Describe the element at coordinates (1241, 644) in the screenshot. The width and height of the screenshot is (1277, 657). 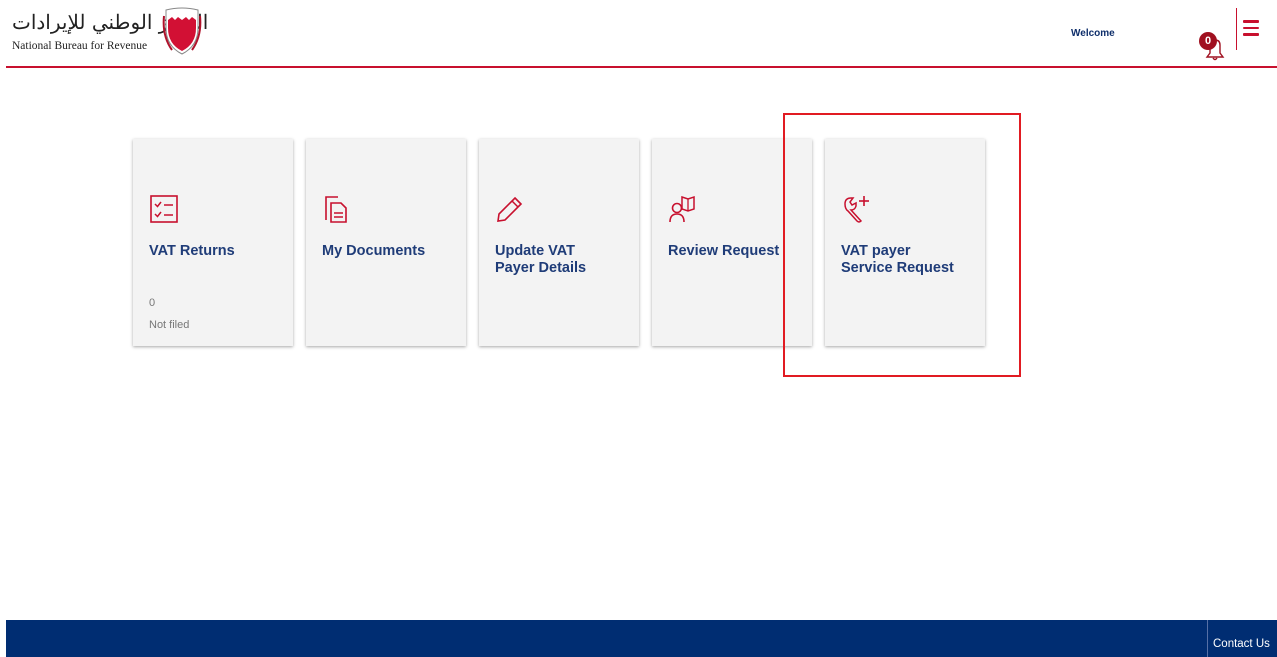
I see `contact-us-link: Contact Us` at that location.